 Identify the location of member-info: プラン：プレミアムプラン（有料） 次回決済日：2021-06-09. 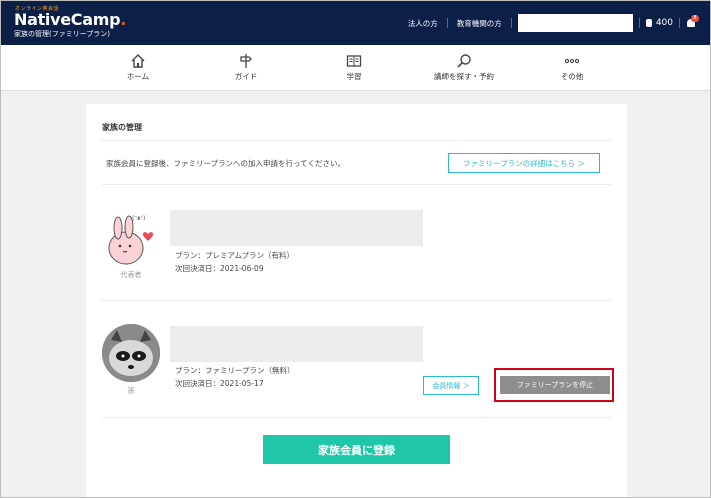
(234, 262).